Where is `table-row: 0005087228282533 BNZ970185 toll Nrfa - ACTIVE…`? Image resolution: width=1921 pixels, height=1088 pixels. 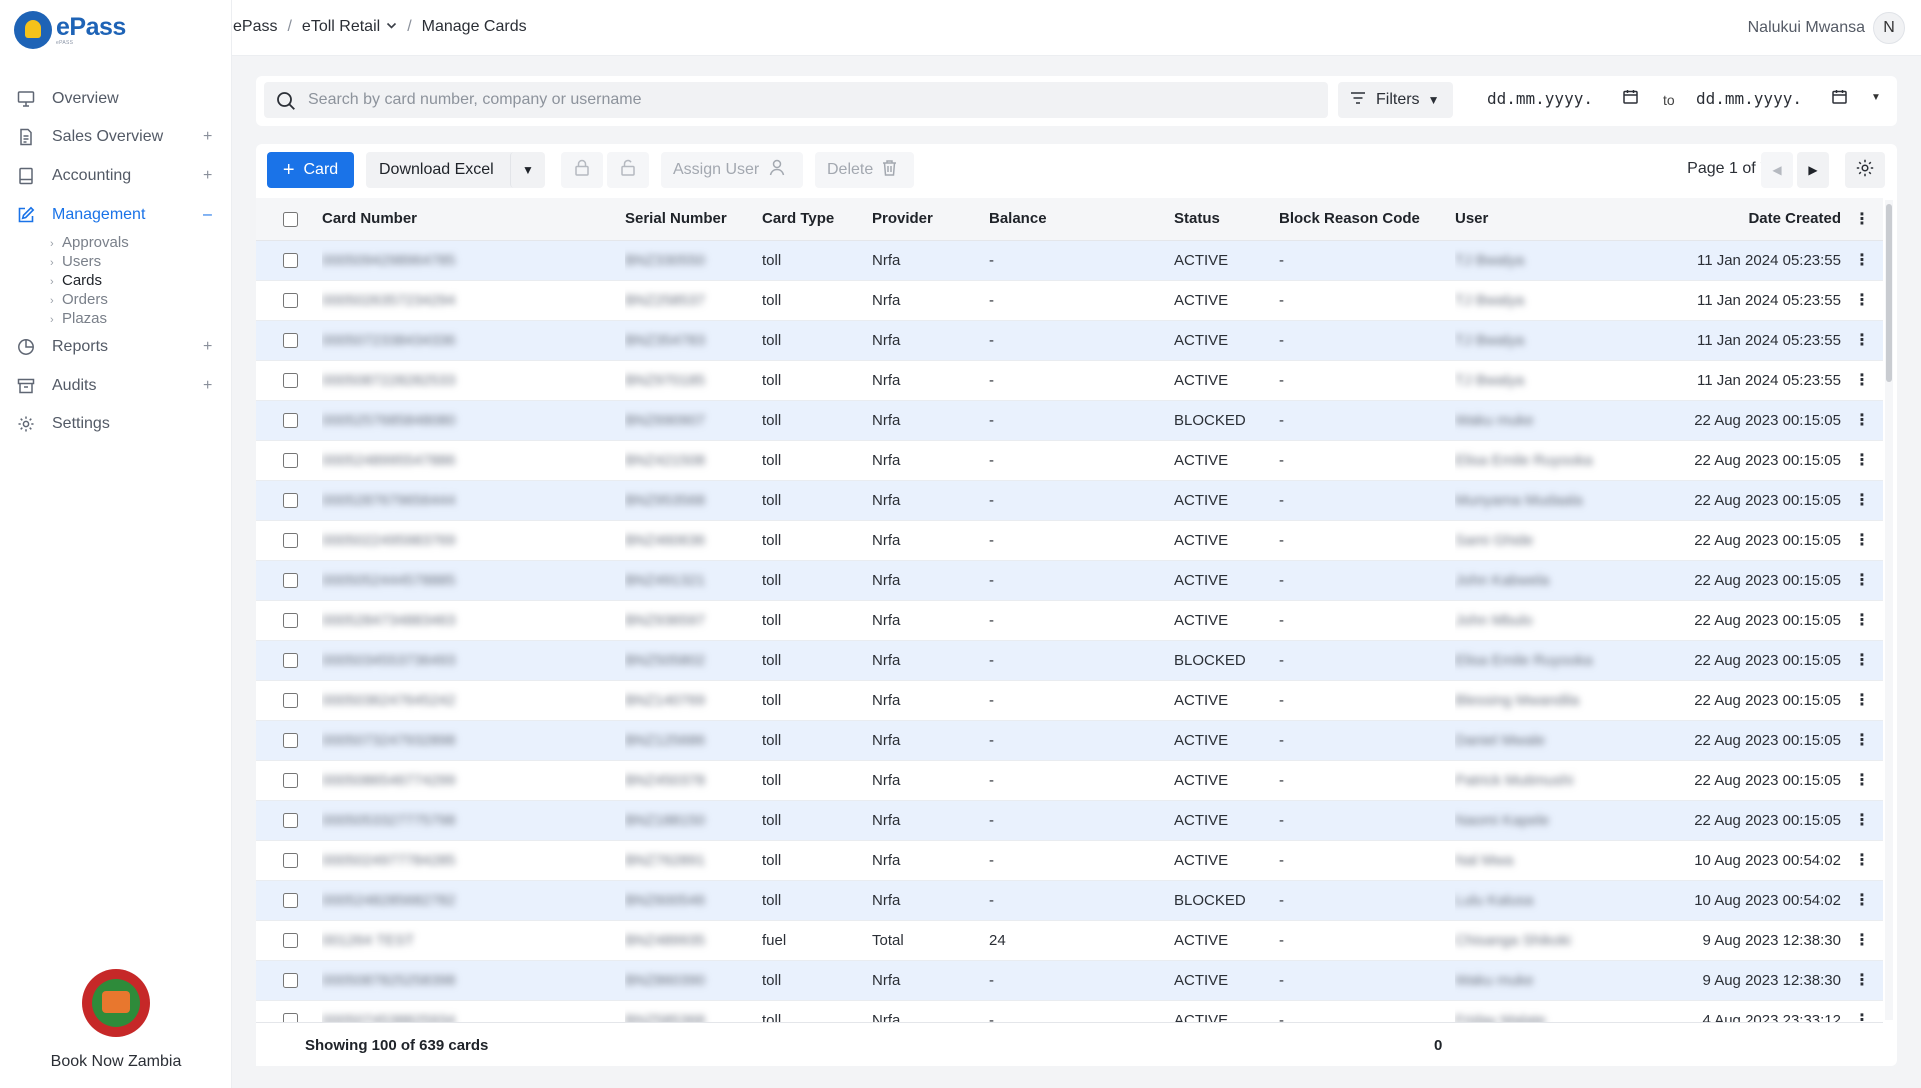
table-row: 0005087228282533 BNZ970185 toll Nrfa - ACTIVE… is located at coordinates (1069, 380).